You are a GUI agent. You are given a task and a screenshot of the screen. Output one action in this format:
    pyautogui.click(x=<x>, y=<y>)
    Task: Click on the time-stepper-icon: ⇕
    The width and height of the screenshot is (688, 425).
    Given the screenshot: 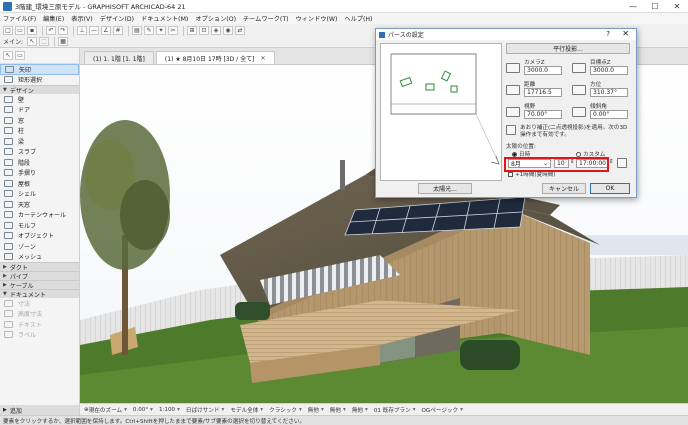 What is the action you would take?
    pyautogui.click(x=611, y=162)
    